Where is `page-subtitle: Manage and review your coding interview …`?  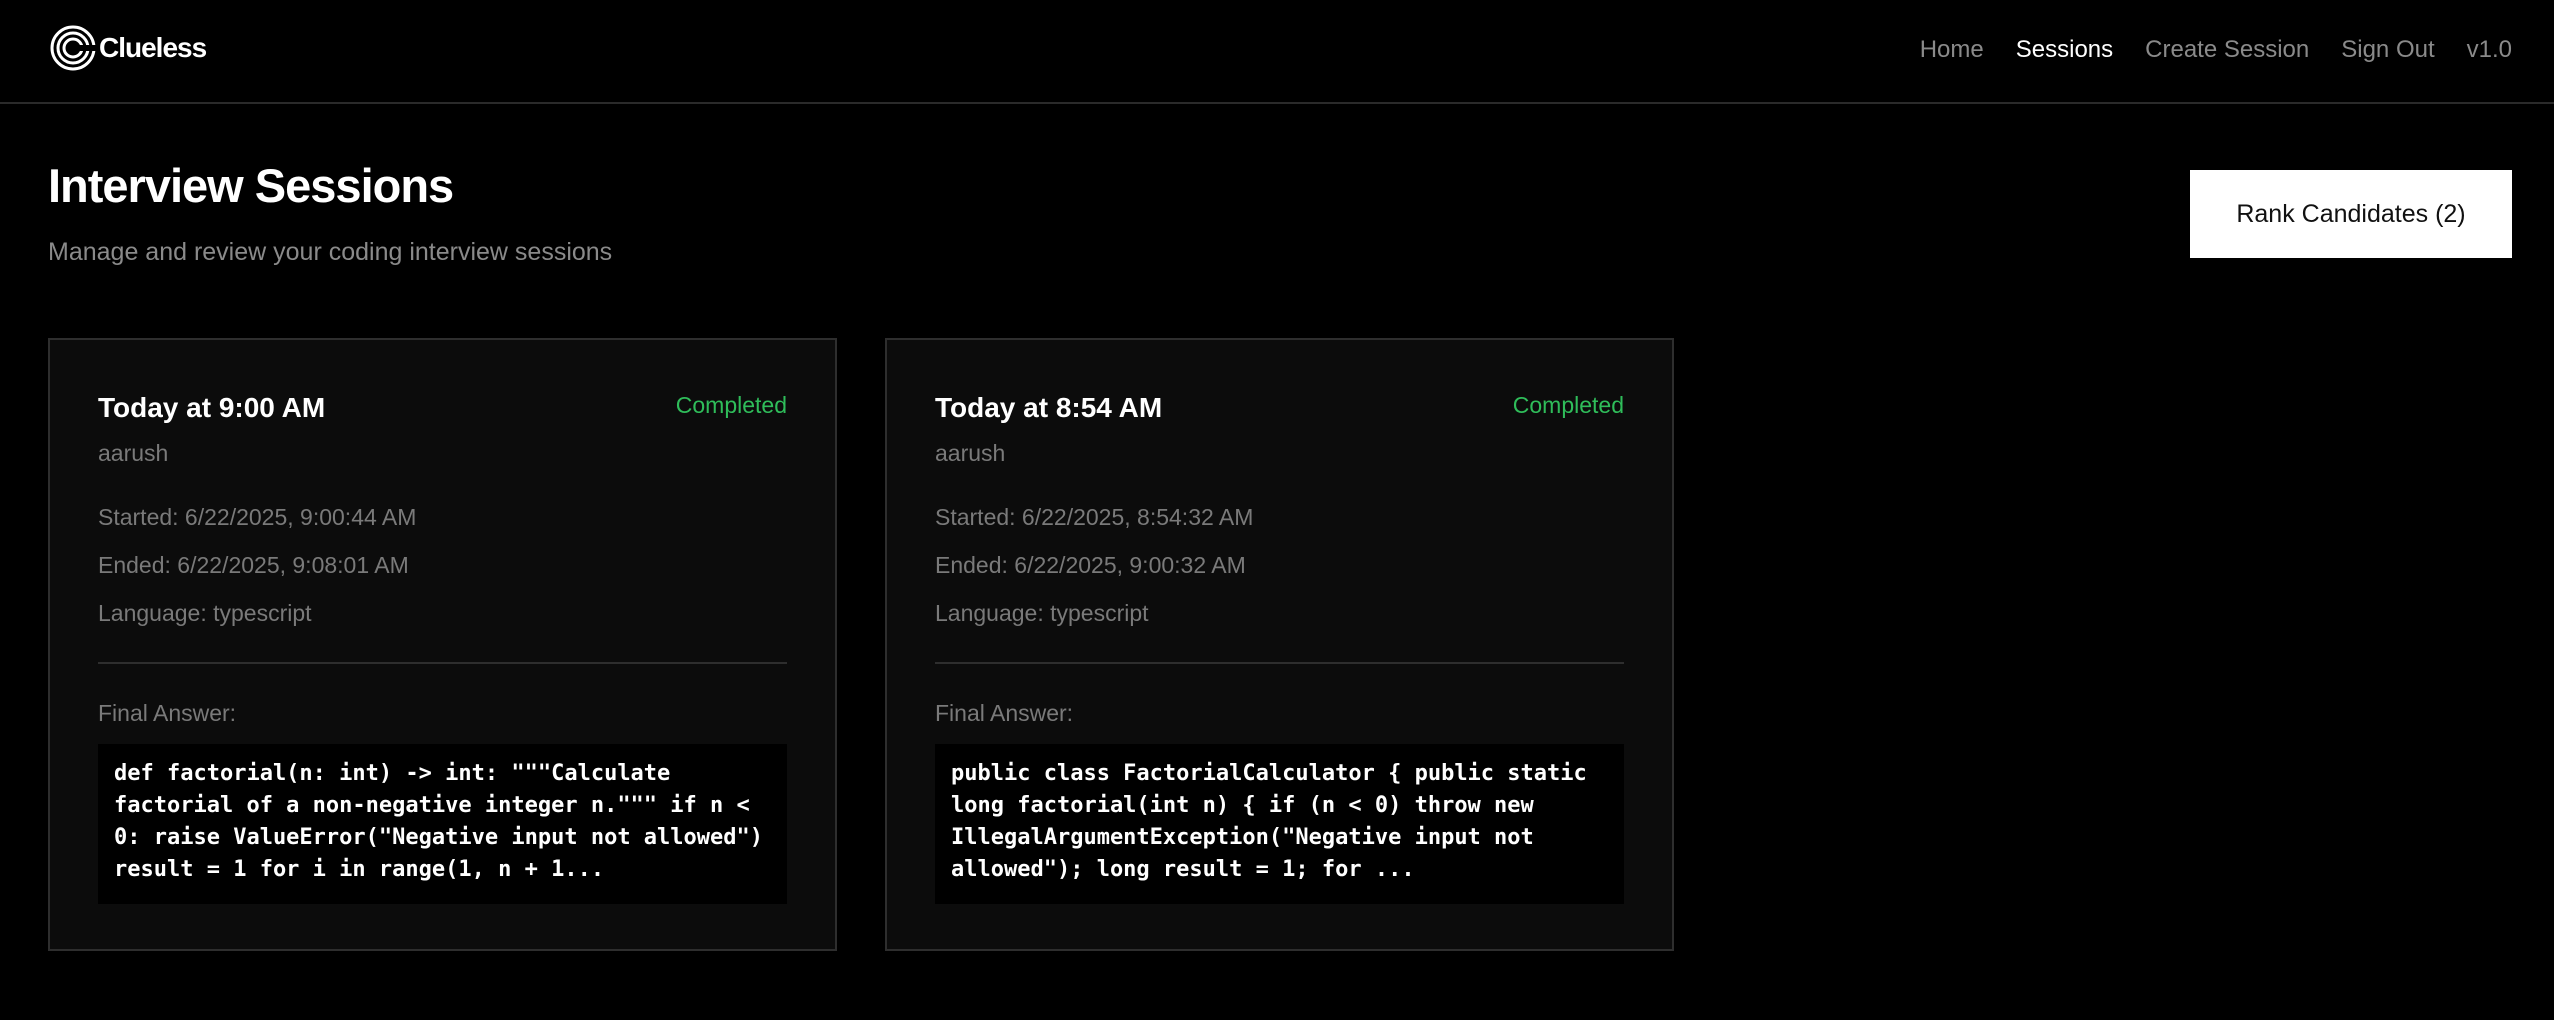 page-subtitle: Manage and review your coding interview … is located at coordinates (330, 252).